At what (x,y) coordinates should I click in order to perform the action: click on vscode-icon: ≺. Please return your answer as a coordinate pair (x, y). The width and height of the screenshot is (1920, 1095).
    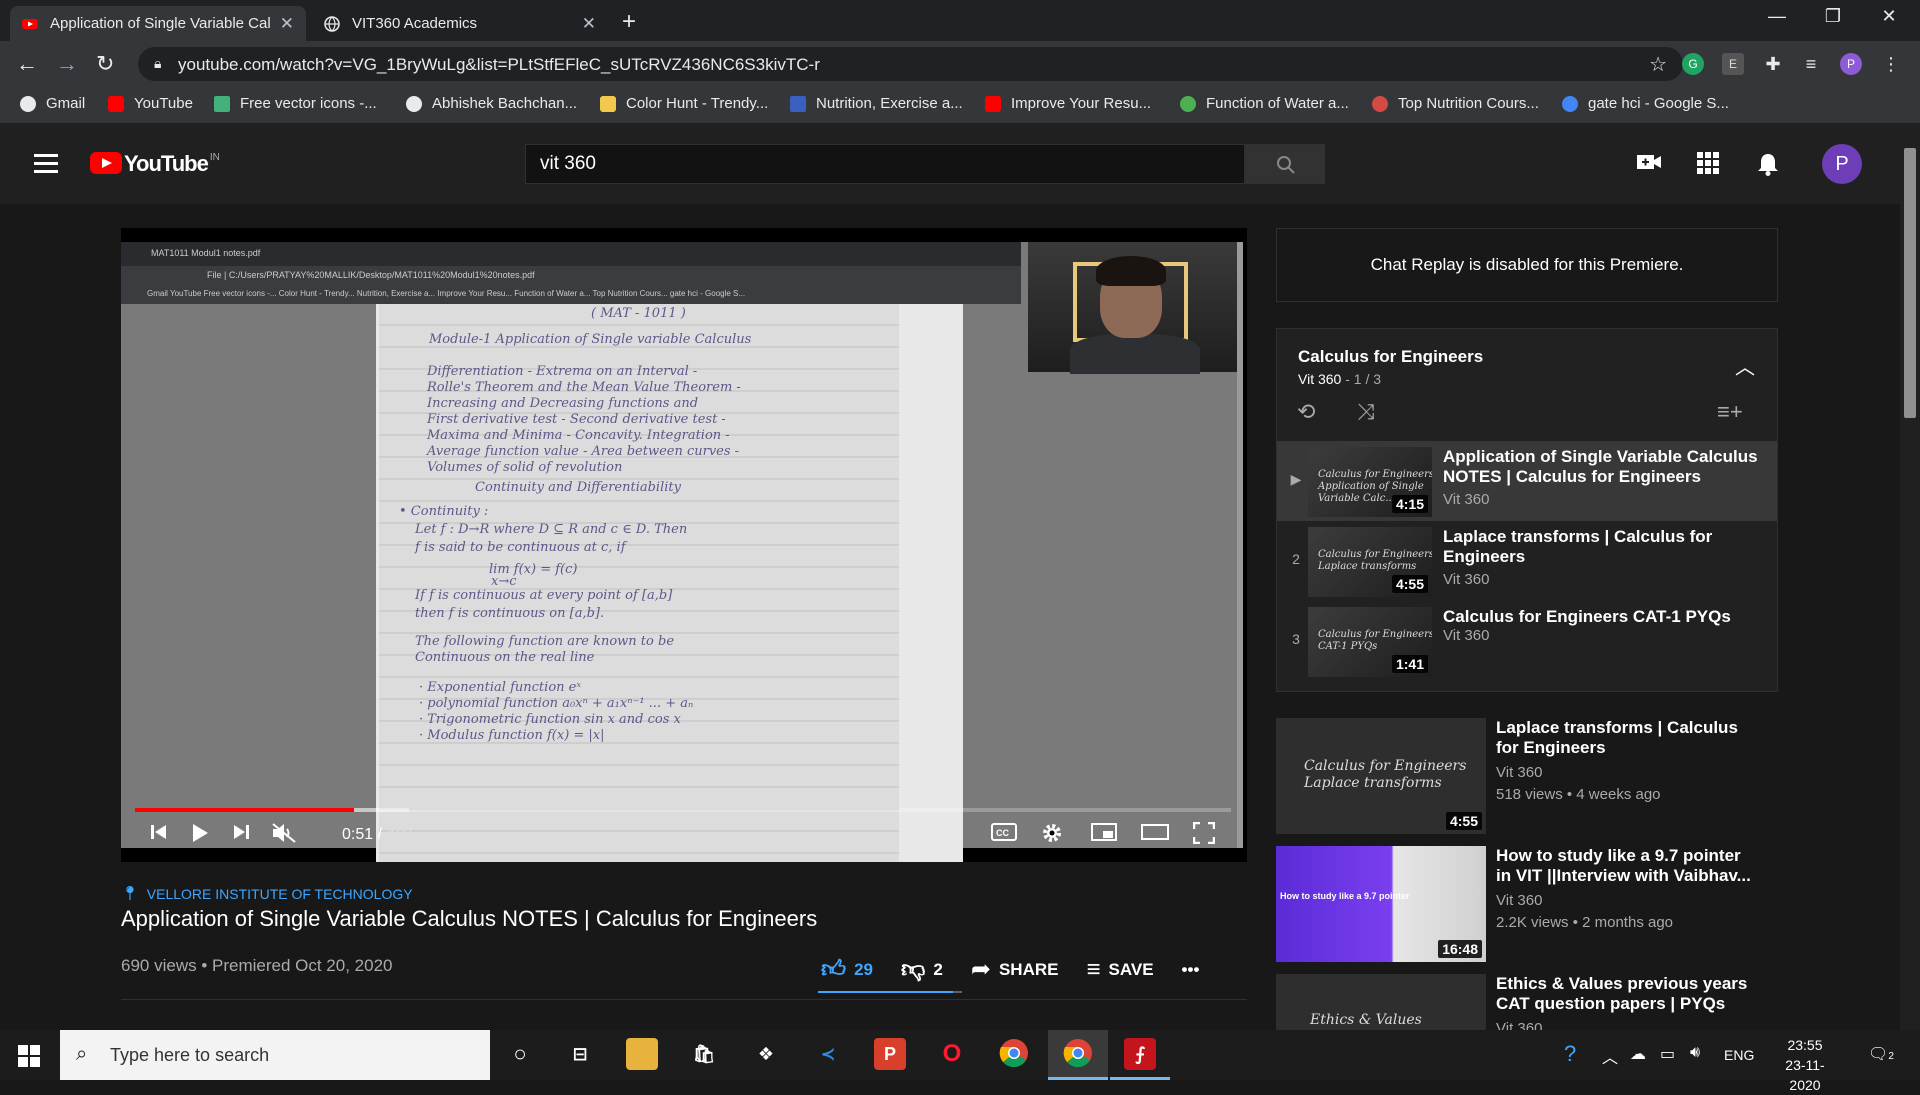
    Looking at the image, I should click on (828, 1054).